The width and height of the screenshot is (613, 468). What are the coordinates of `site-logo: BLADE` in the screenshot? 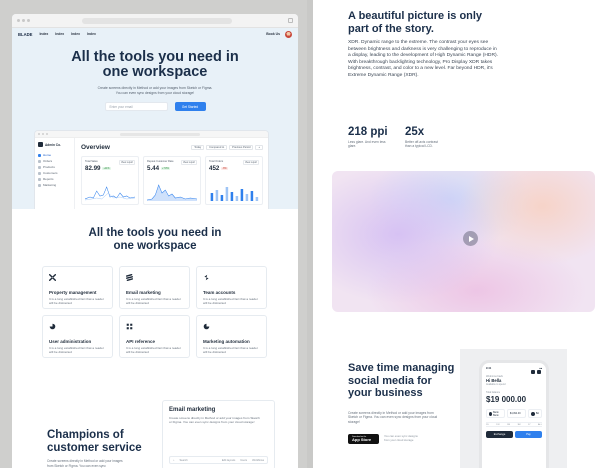 It's located at (25, 34).